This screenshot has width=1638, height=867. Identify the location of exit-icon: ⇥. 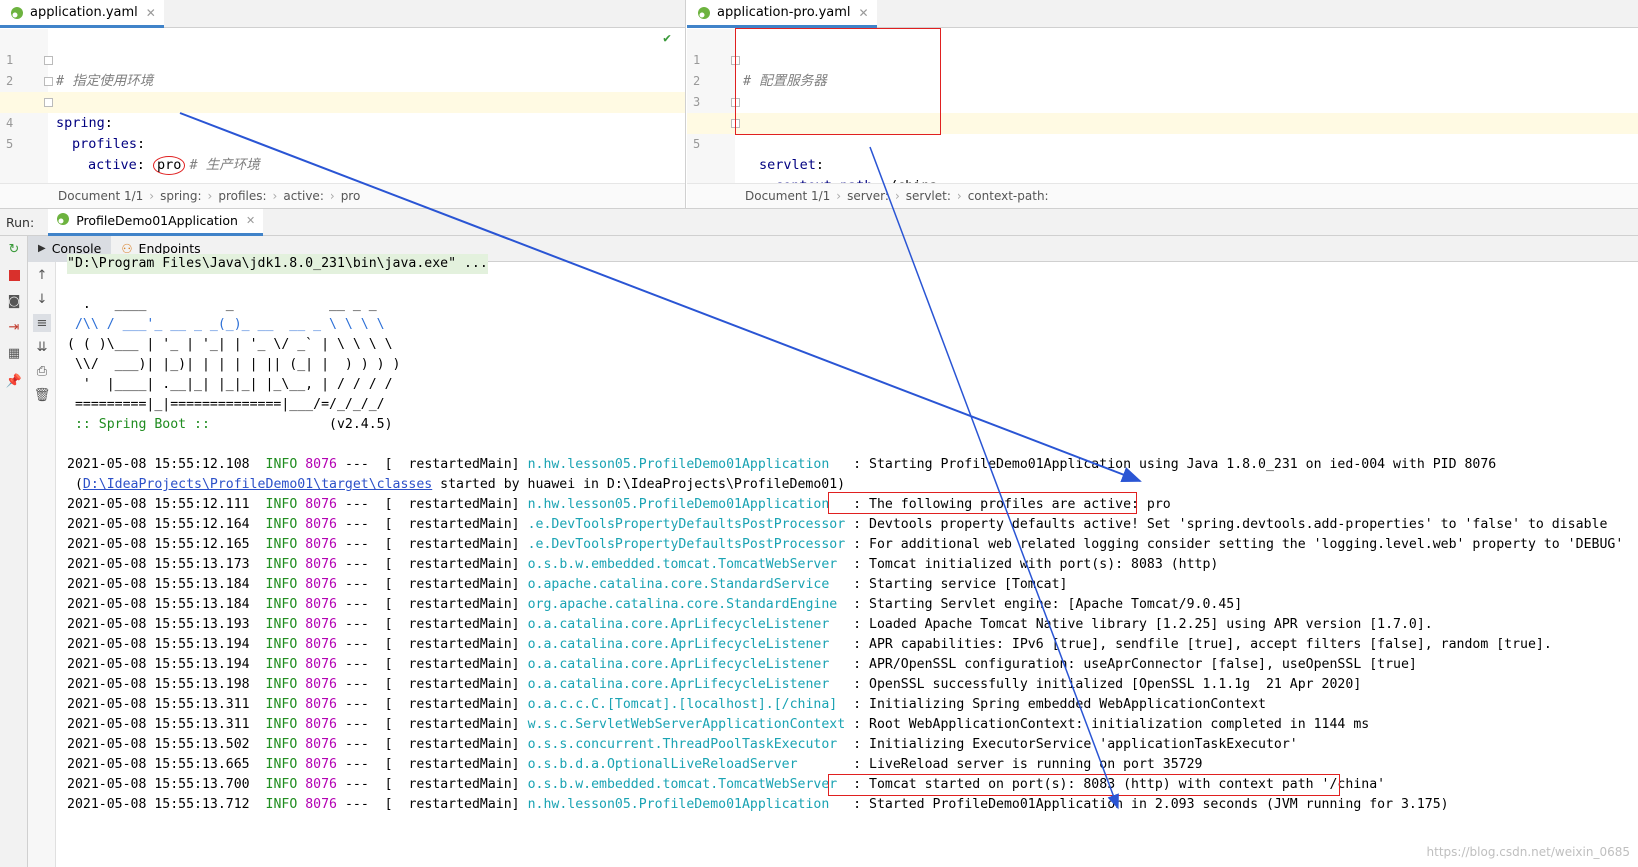
(14, 327).